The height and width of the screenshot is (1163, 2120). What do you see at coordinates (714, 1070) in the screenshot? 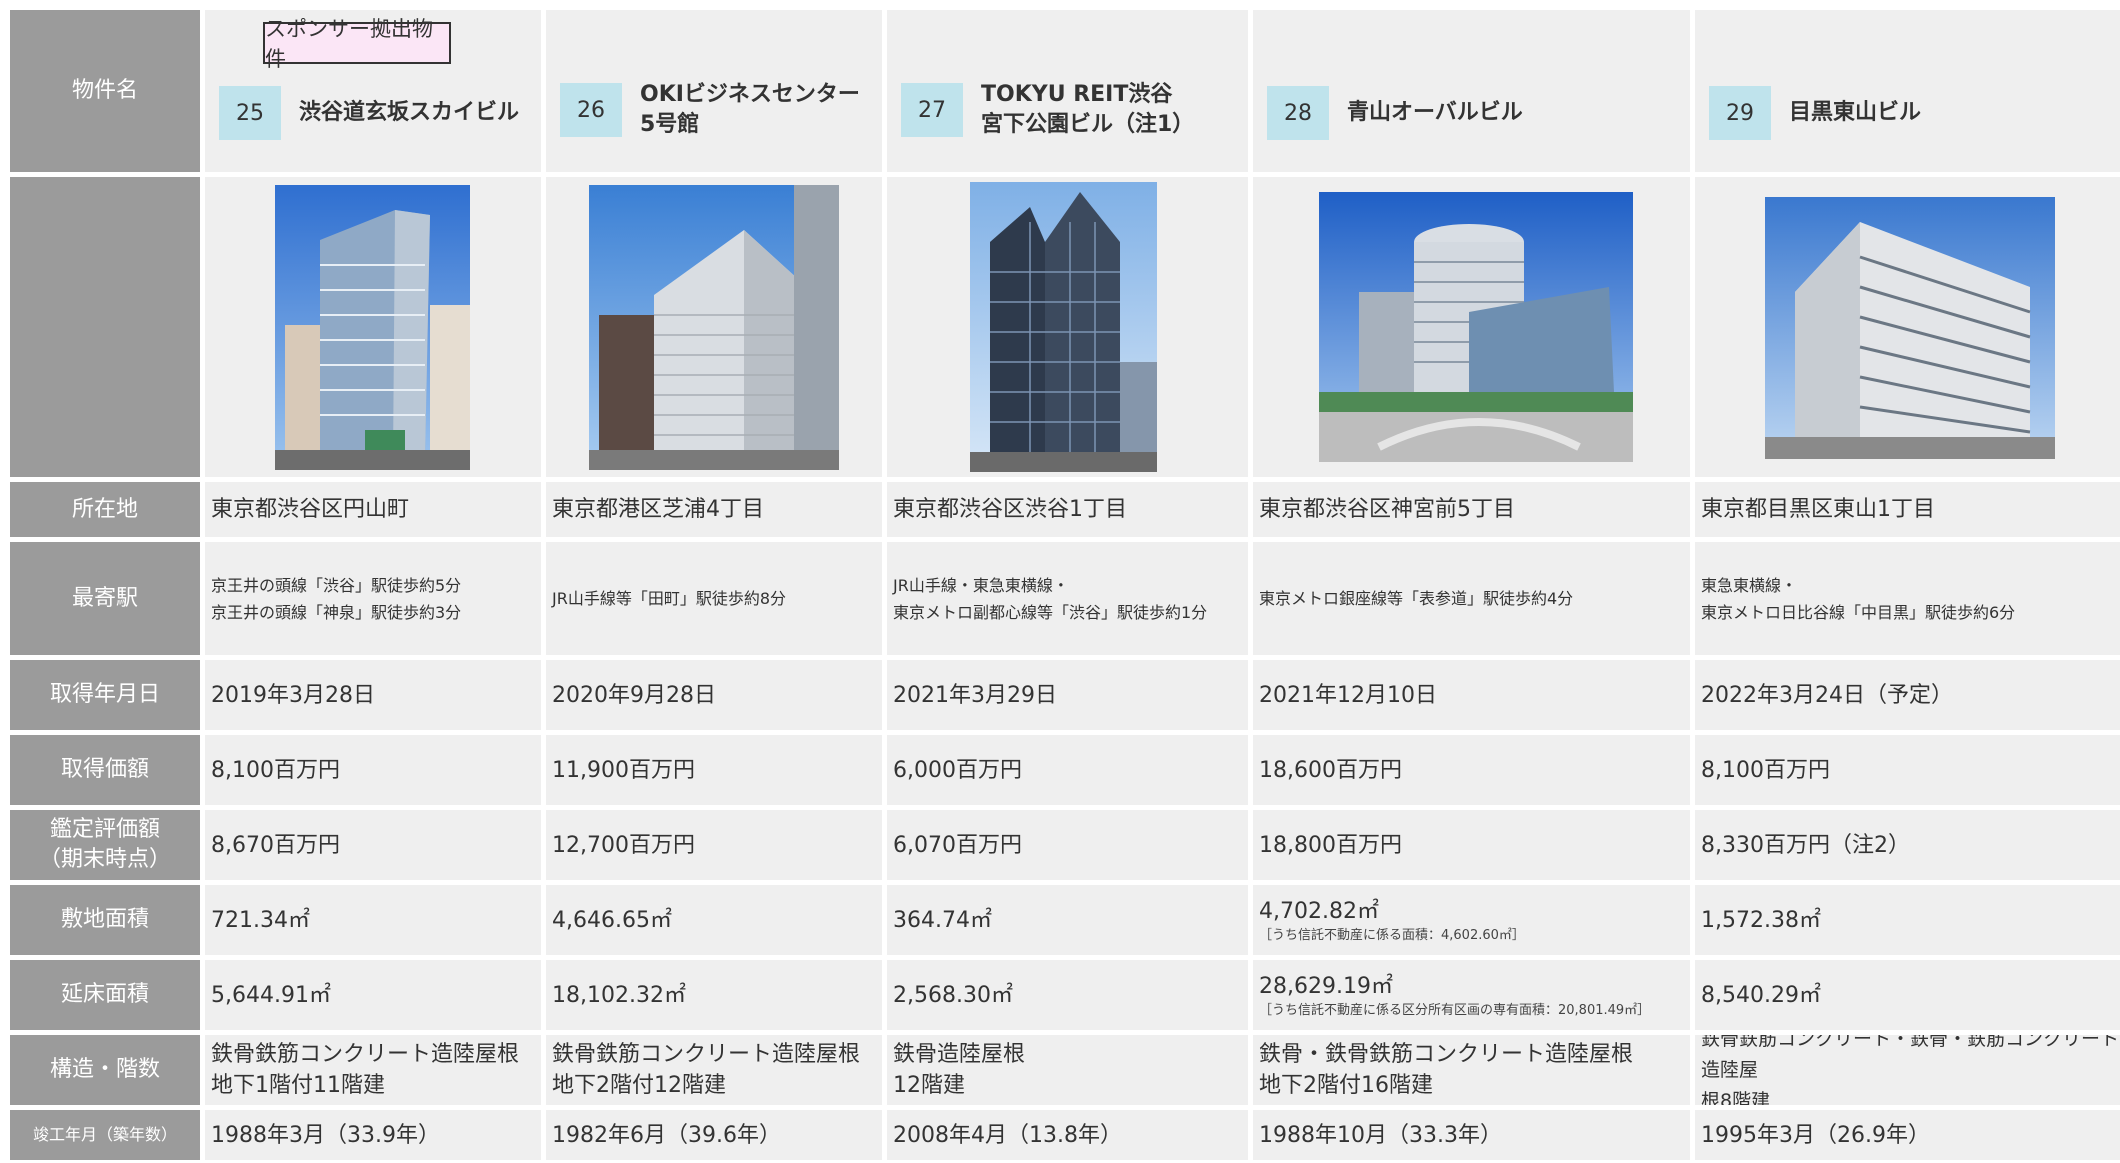
I see `cell-structure: 鉄骨鉄筋コンクリート造陸屋根 地下2階付12階建` at bounding box center [714, 1070].